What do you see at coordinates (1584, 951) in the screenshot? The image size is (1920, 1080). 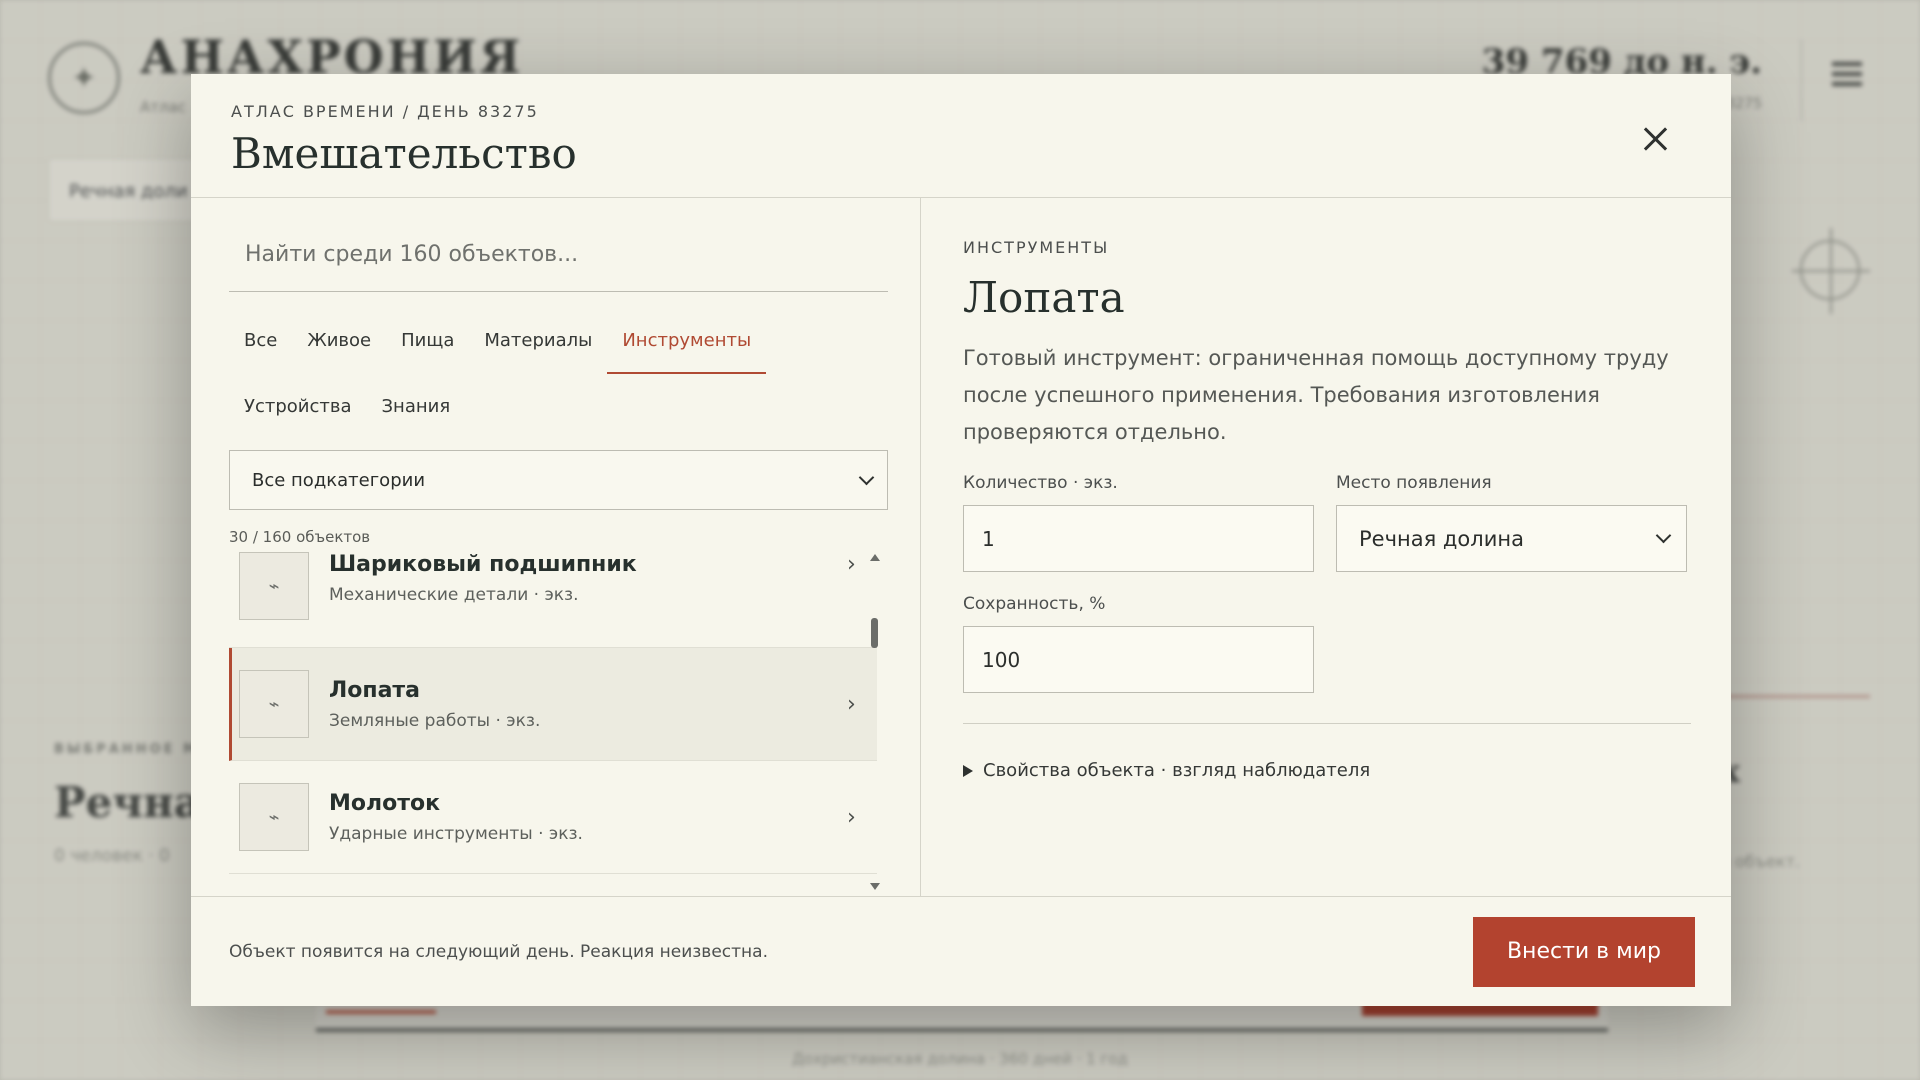 I see `submit-button: Внести в мир` at bounding box center [1584, 951].